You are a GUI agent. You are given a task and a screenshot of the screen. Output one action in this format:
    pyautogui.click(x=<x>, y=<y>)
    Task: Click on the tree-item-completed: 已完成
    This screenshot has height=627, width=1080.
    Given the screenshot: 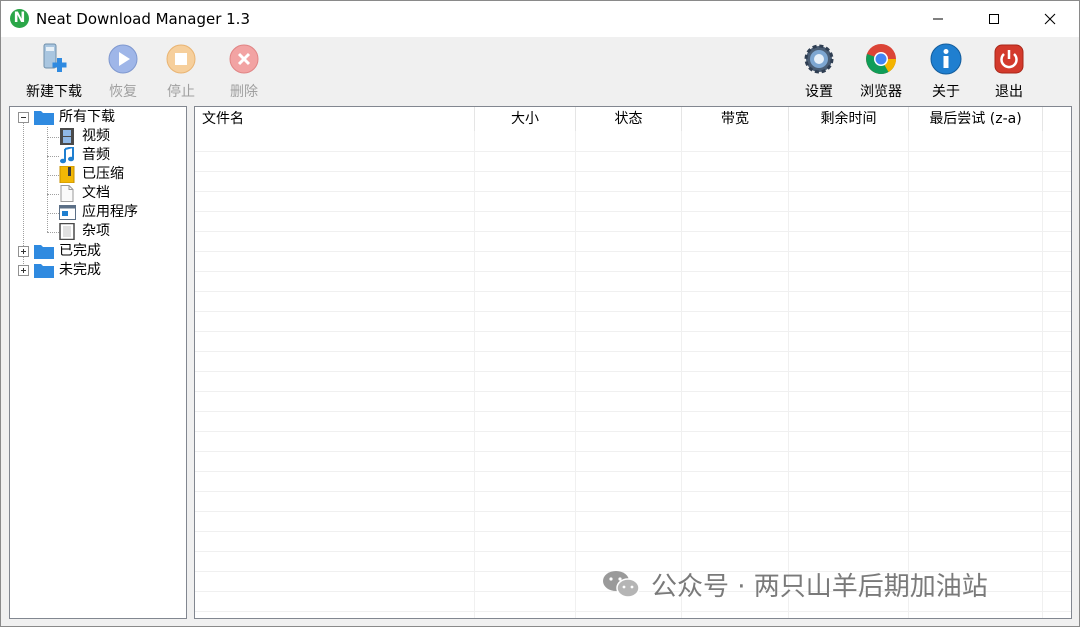 What is the action you would take?
    pyautogui.click(x=97, y=251)
    